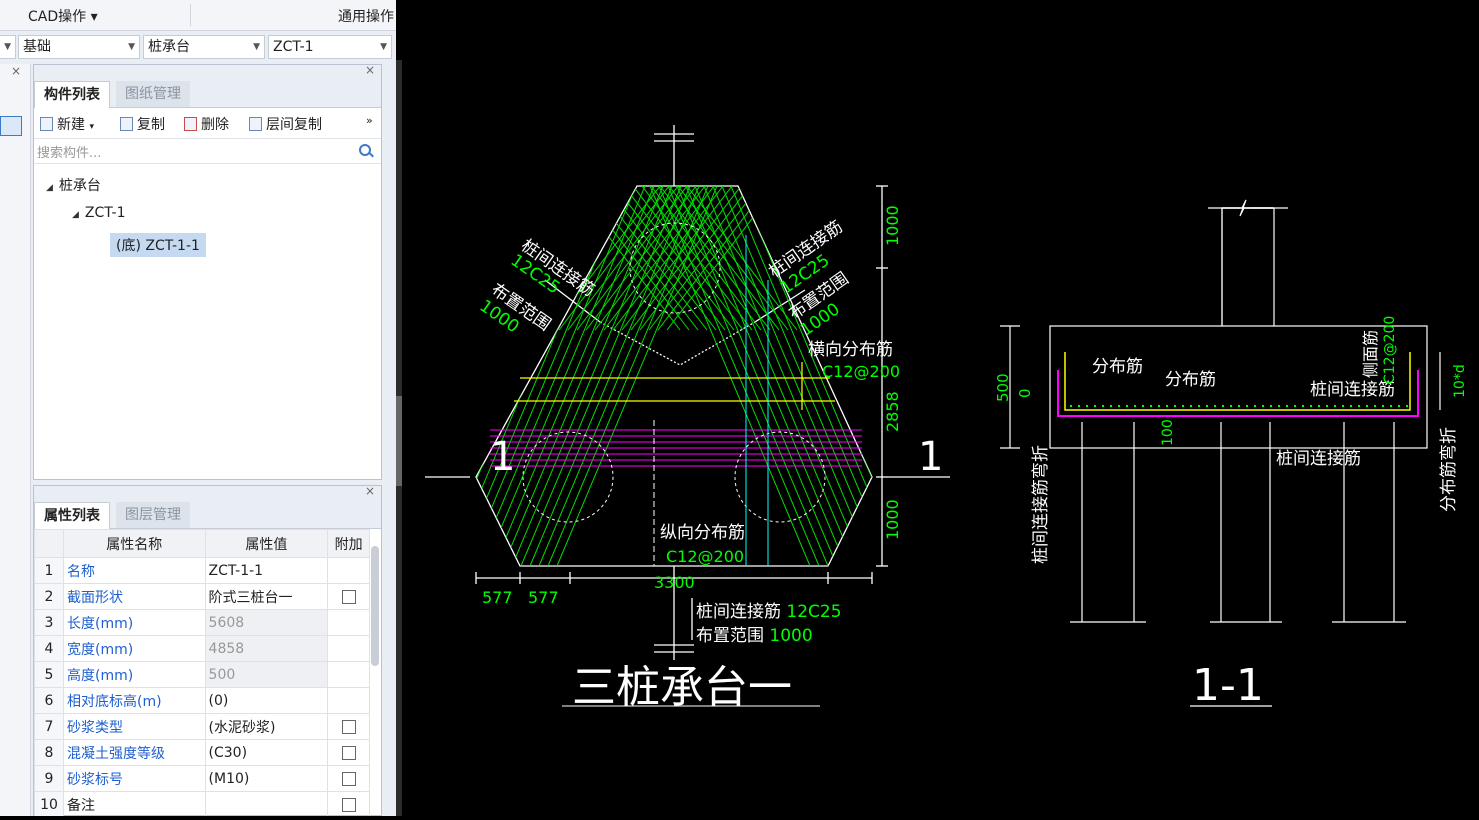  Describe the element at coordinates (202, 596) in the screenshot. I see `property-row: 2 截面形状 阶式三桩台一` at that location.